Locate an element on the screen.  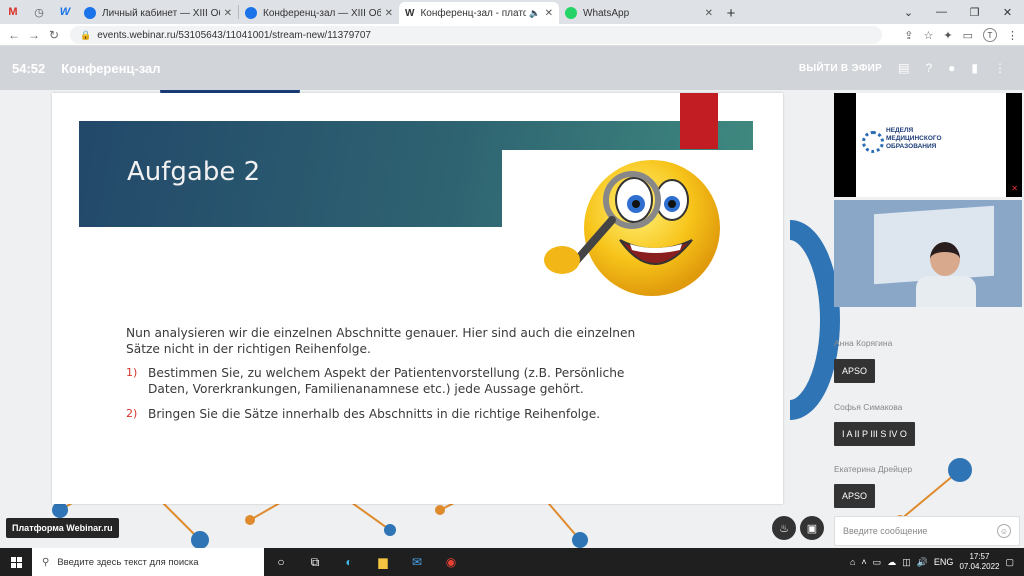
video-tile-speaker is located at coordinates (928, 253).